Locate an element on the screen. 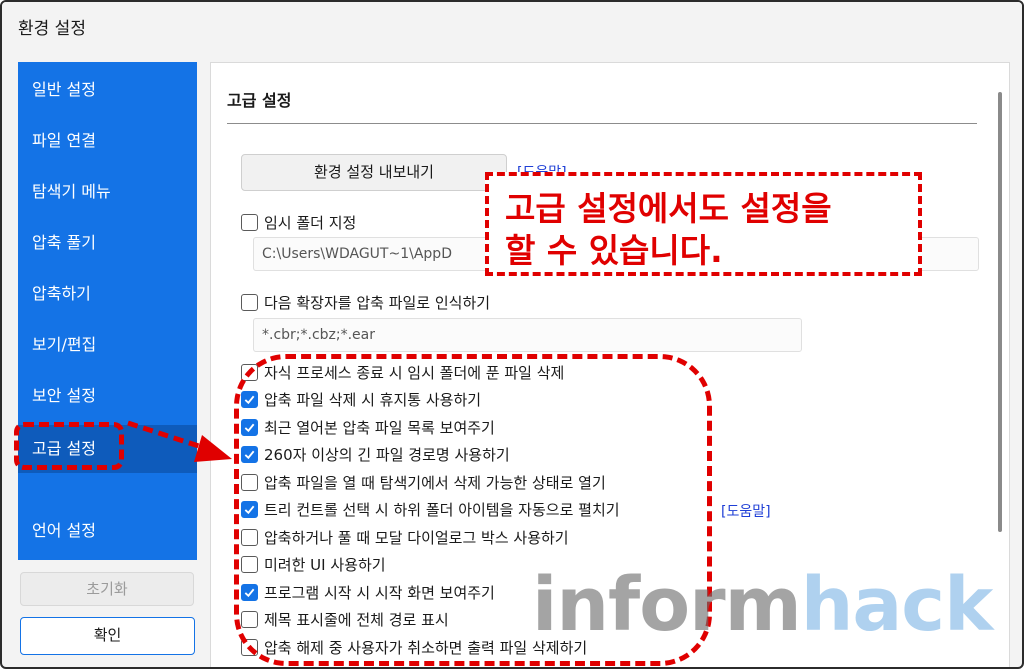 This screenshot has width=1024, height=669. sidebar-item-file-association: 파일 연결 is located at coordinates (107, 141).